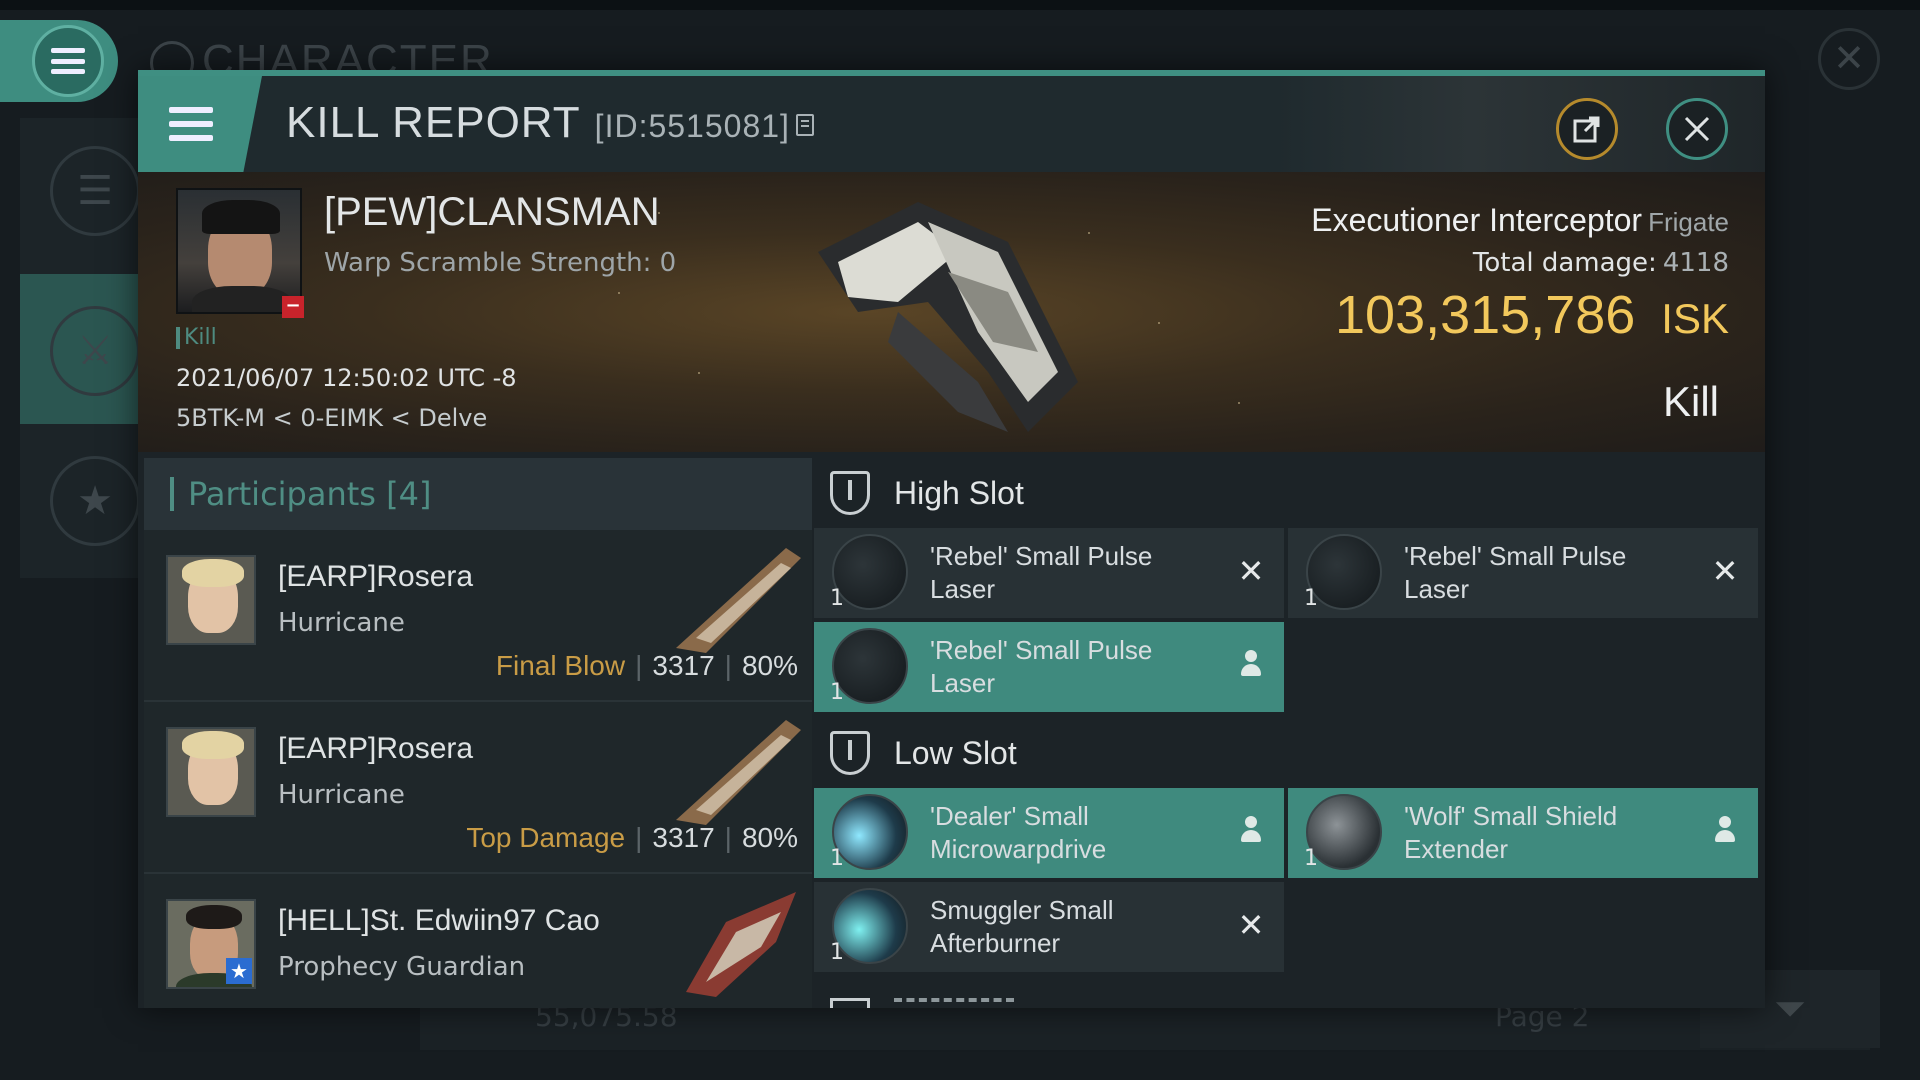 The height and width of the screenshot is (1080, 1920). I want to click on module-item: 1 'Wolf' Small Shield Extender, so click(1523, 833).